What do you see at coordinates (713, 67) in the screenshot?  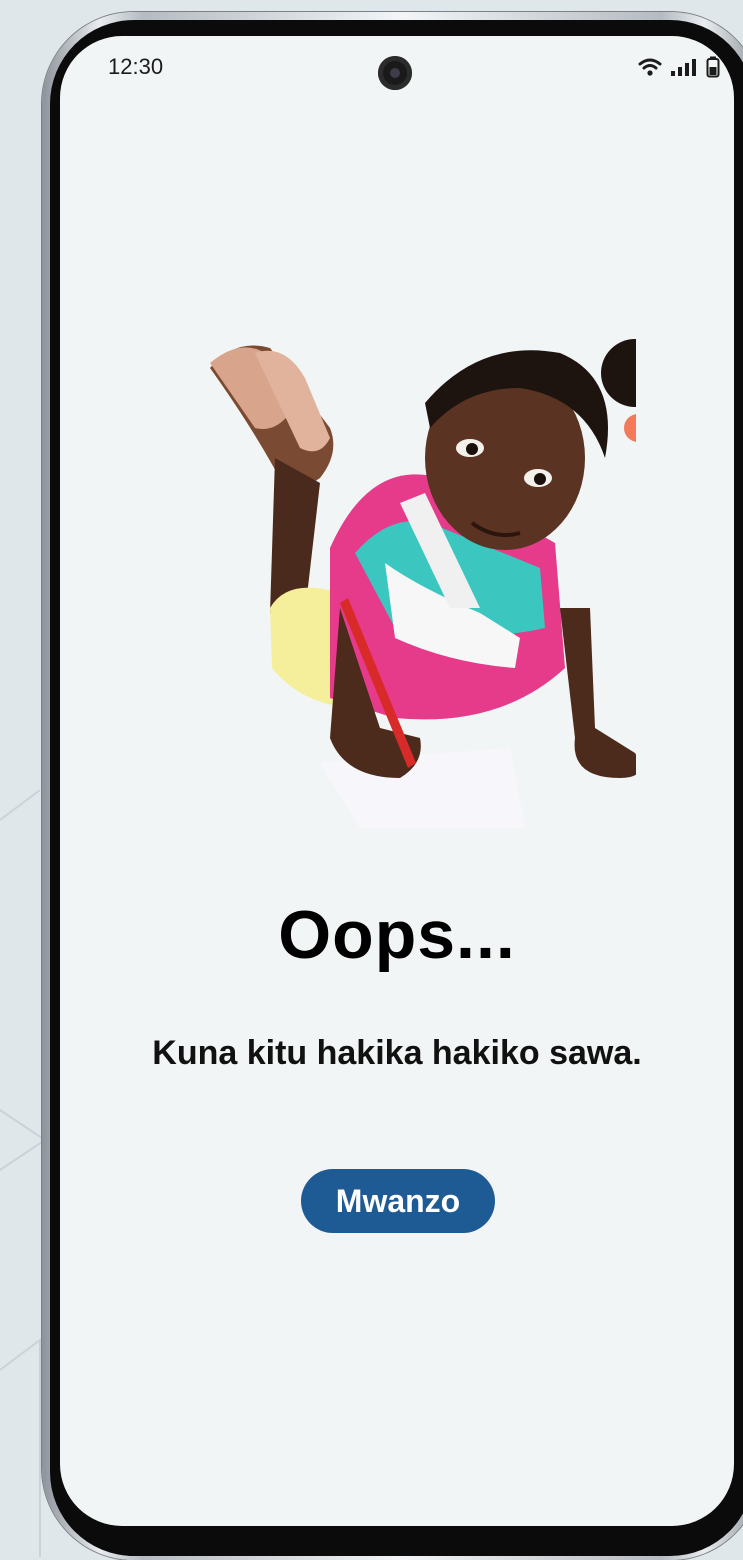 I see `battery-icon` at bounding box center [713, 67].